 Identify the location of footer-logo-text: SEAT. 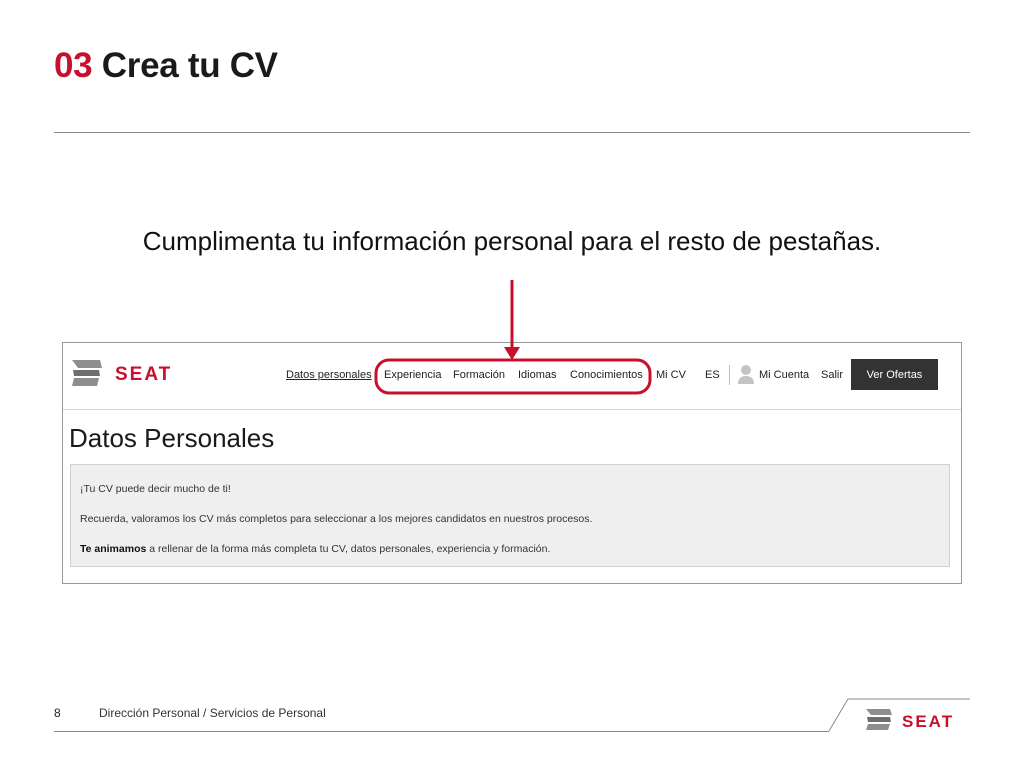
(928, 721).